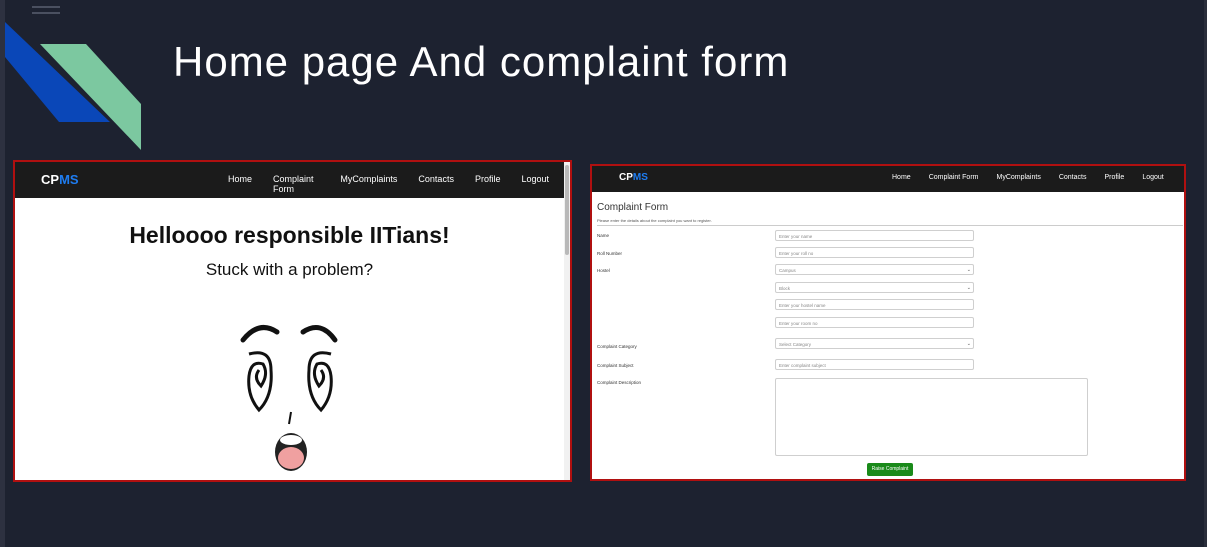 The width and height of the screenshot is (1207, 547). Describe the element at coordinates (874, 235) in the screenshot. I see `name-input: Enter your name` at that location.